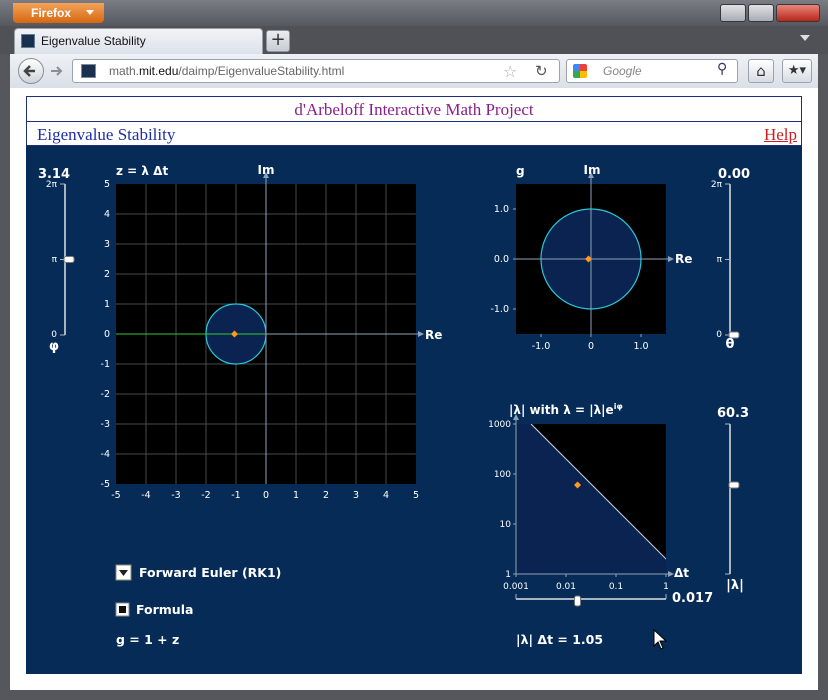  I want to click on lambda-y-tick-label: 100, so click(502, 475).